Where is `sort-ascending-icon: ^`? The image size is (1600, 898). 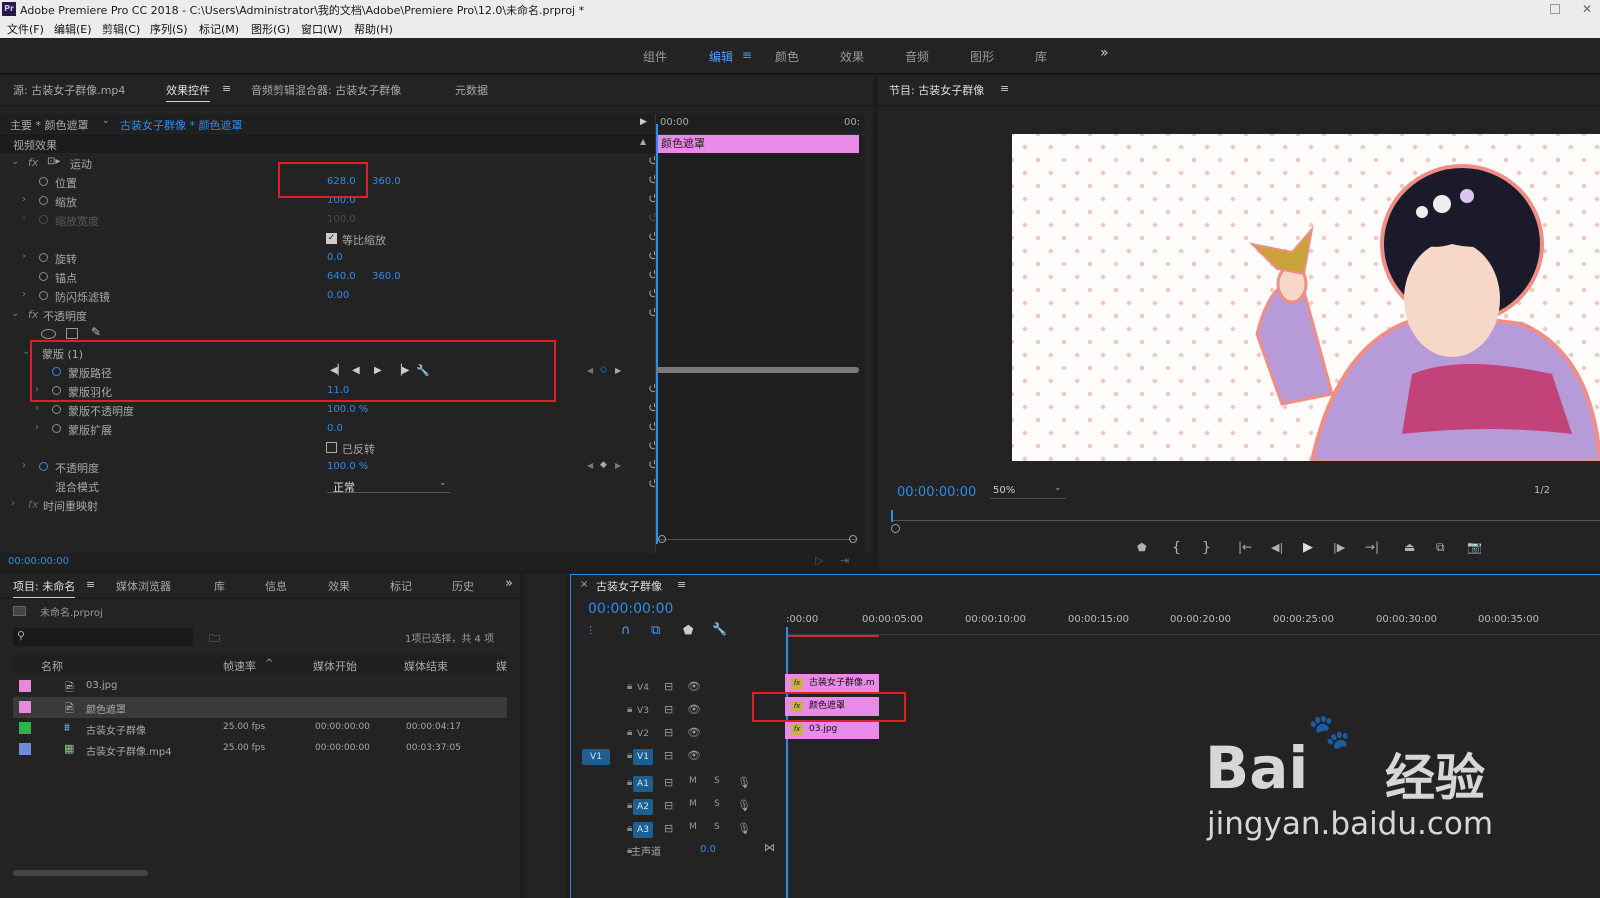
sort-ascending-icon: ^ is located at coordinates (269, 663).